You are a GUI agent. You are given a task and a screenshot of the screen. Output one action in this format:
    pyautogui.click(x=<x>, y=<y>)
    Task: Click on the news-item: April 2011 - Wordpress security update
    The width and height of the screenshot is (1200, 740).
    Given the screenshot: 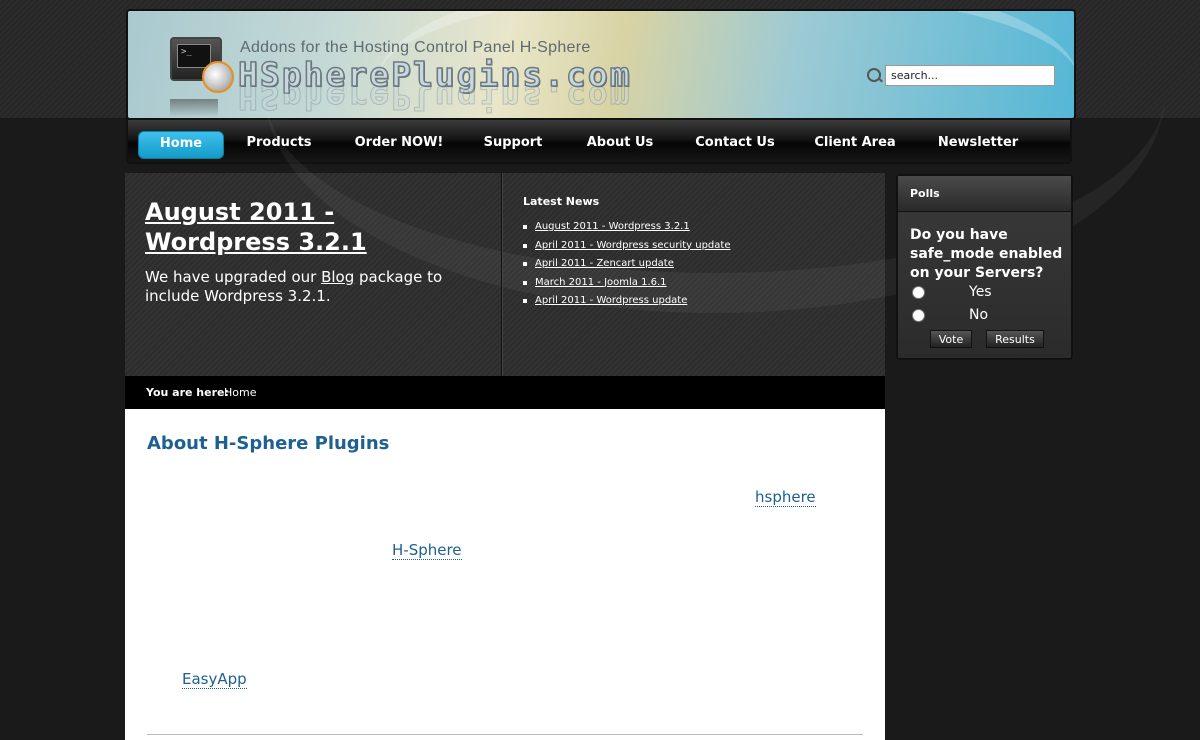 What is the action you would take?
    pyautogui.click(x=626, y=246)
    